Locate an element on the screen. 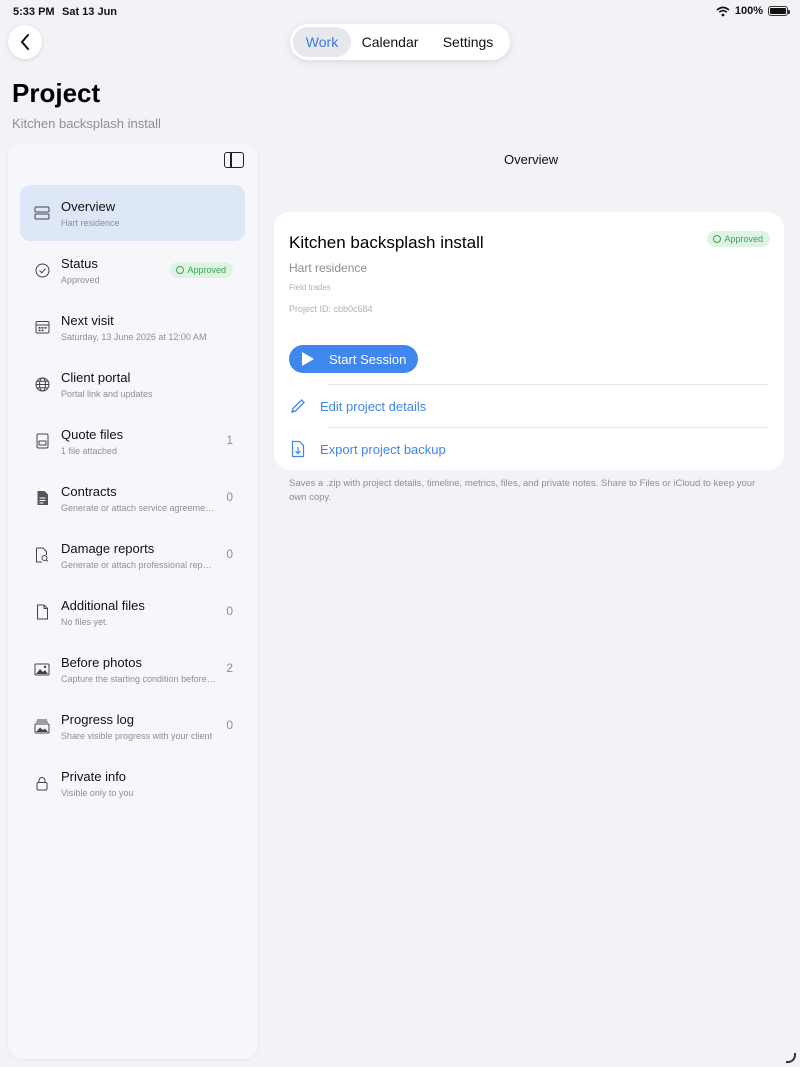 The width and height of the screenshot is (800, 1067). sidebar-item-additional-files: Additional files No files yet. 0 is located at coordinates (132, 612).